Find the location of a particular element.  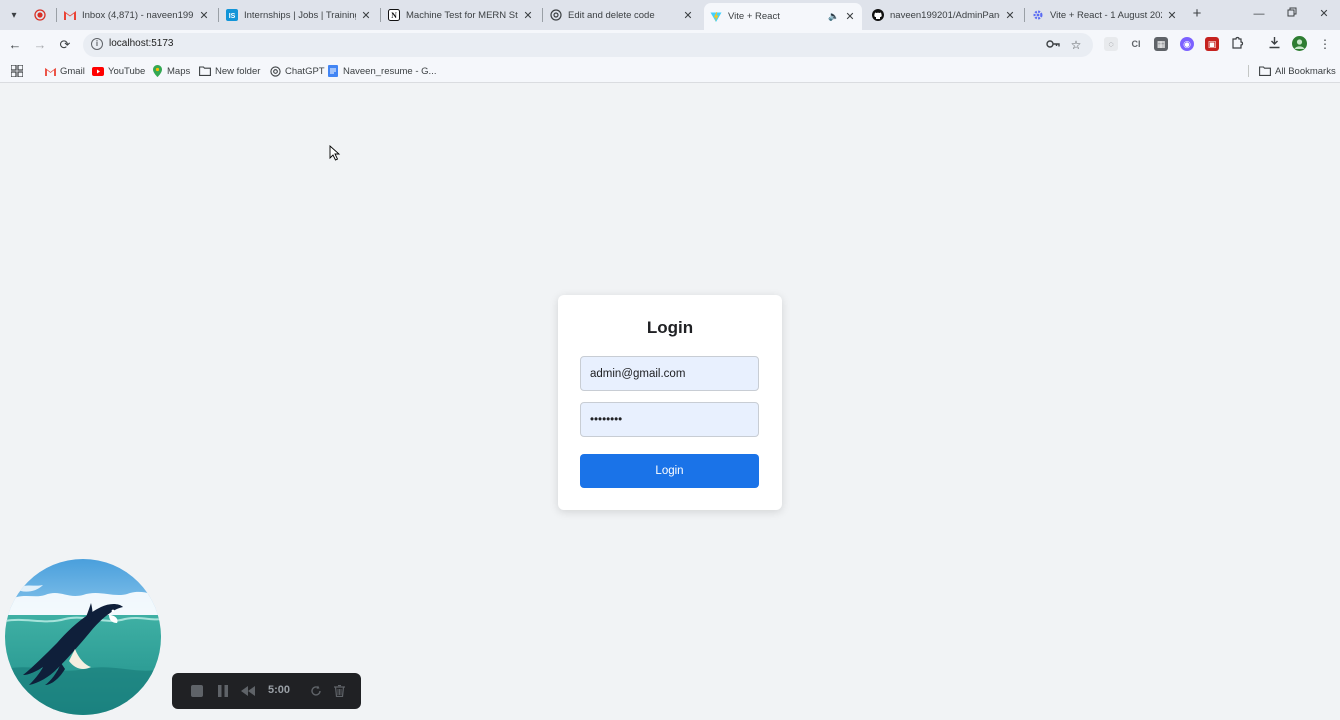

svg-text: N is located at coordinates (394, 15).